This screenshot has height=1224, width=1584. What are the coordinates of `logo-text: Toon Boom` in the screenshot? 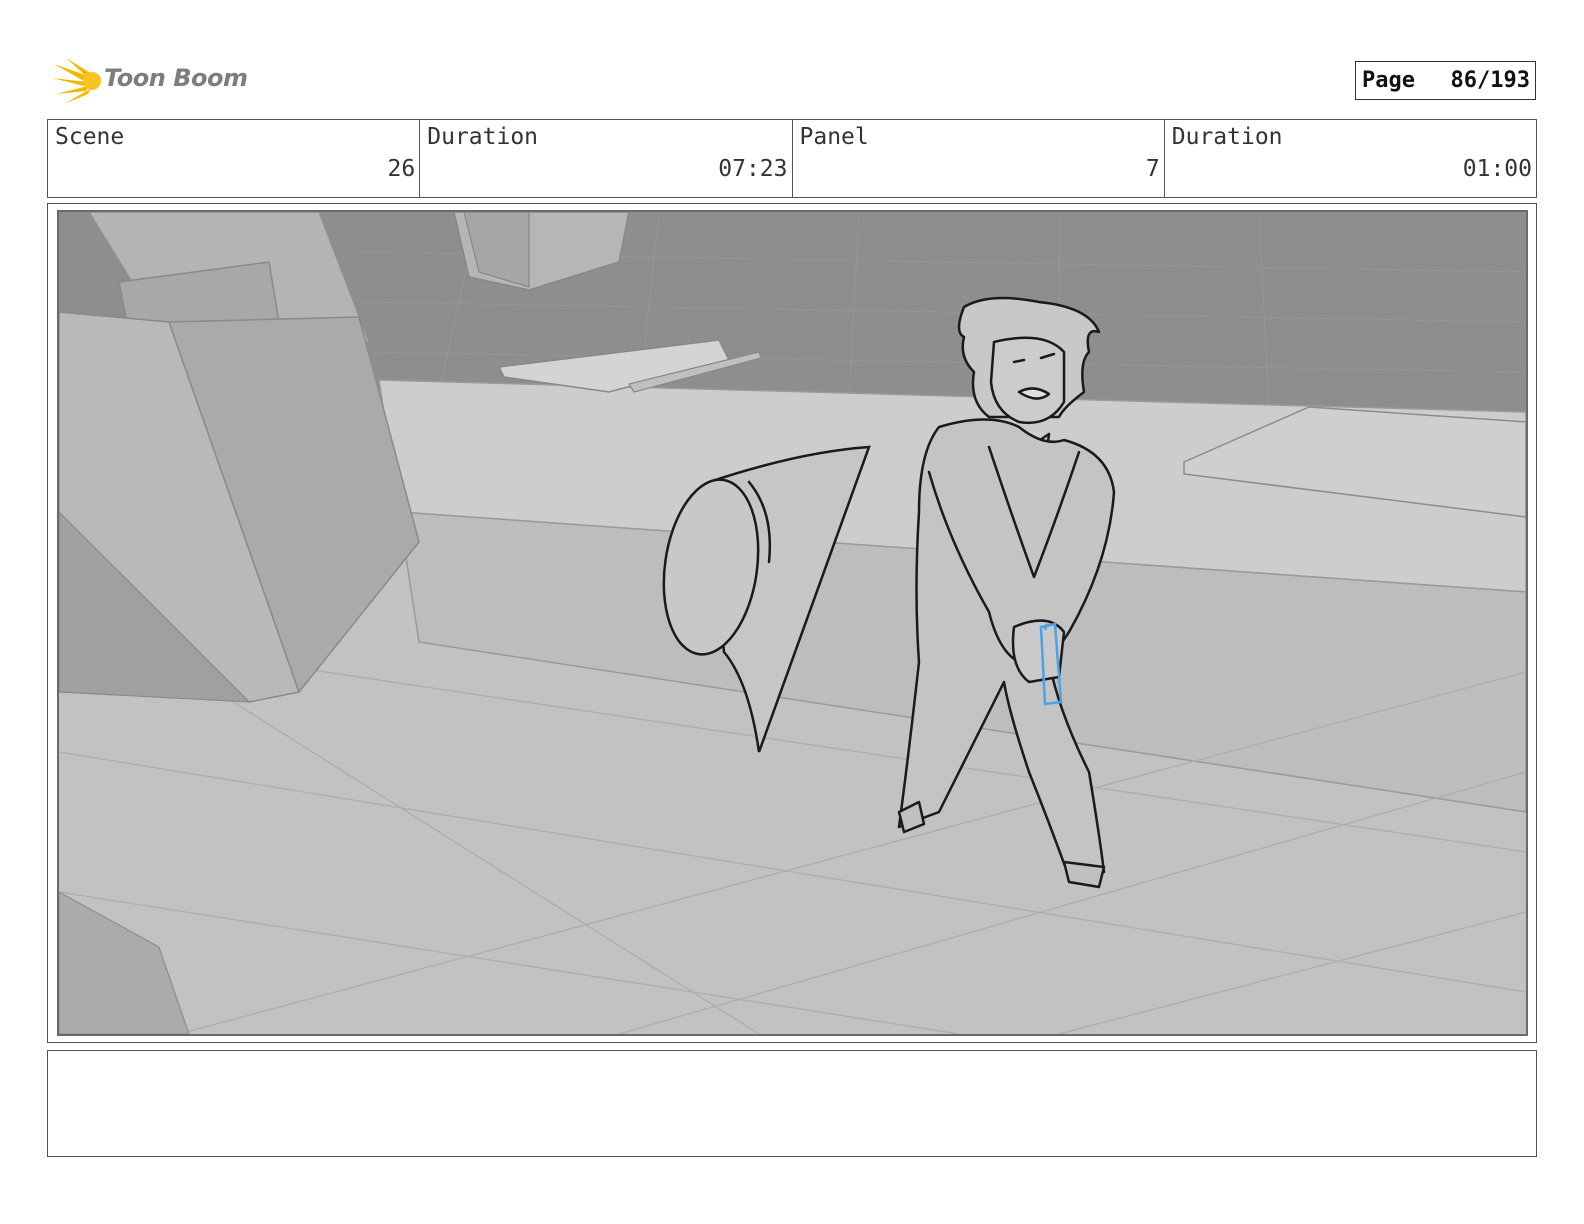 It's located at (176, 78).